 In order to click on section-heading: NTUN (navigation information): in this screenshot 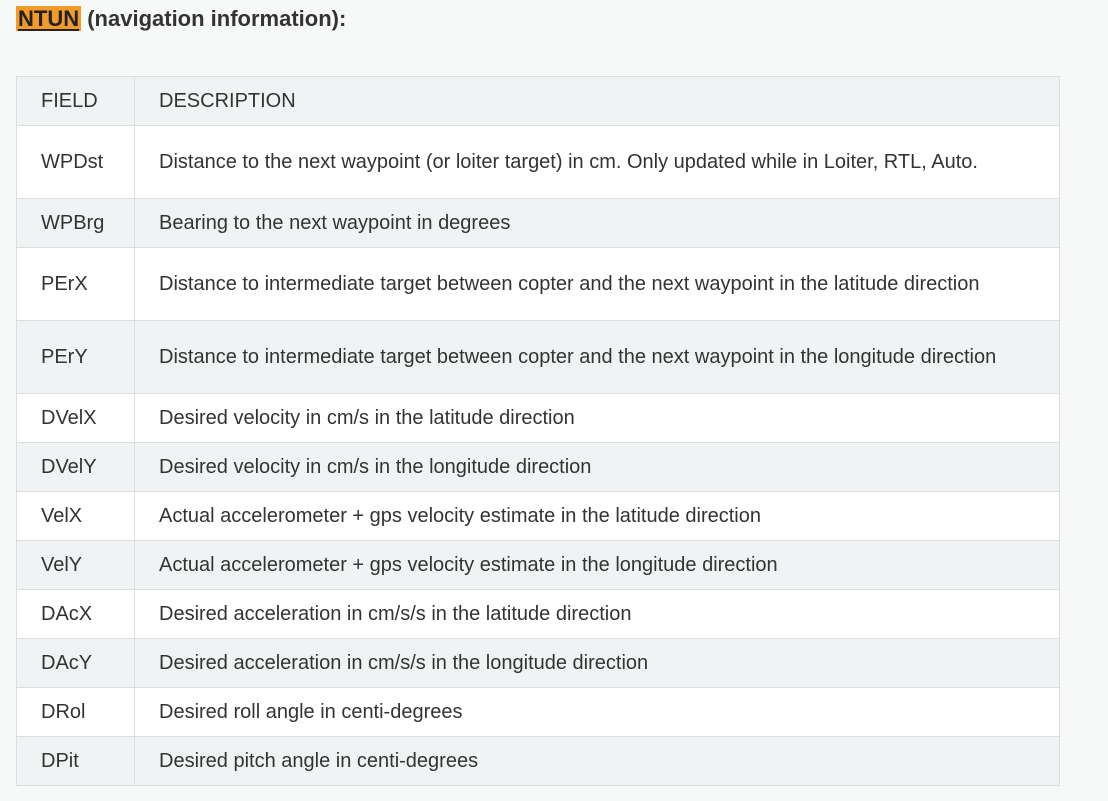, I will do `click(181, 19)`.